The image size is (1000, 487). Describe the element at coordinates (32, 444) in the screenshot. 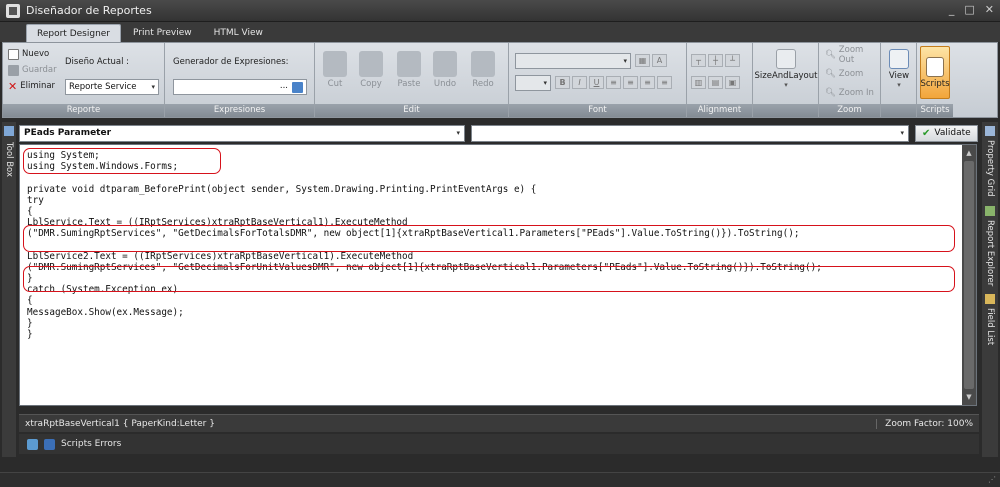

I see `pin-icon` at that location.